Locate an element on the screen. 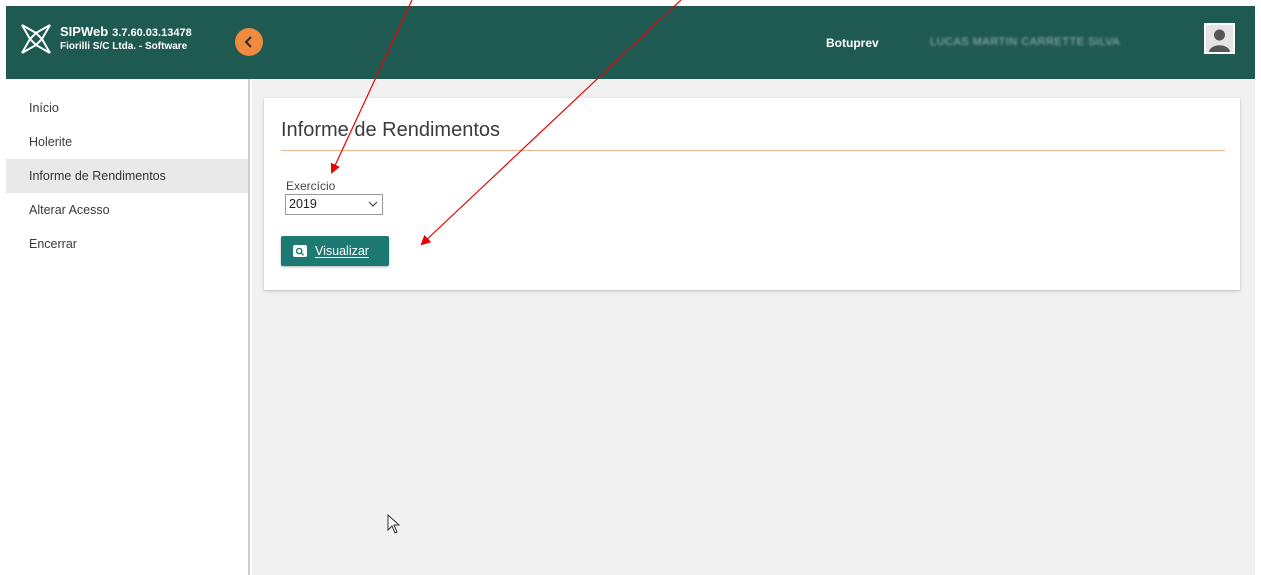  collapse-sidebar-button is located at coordinates (249, 42).